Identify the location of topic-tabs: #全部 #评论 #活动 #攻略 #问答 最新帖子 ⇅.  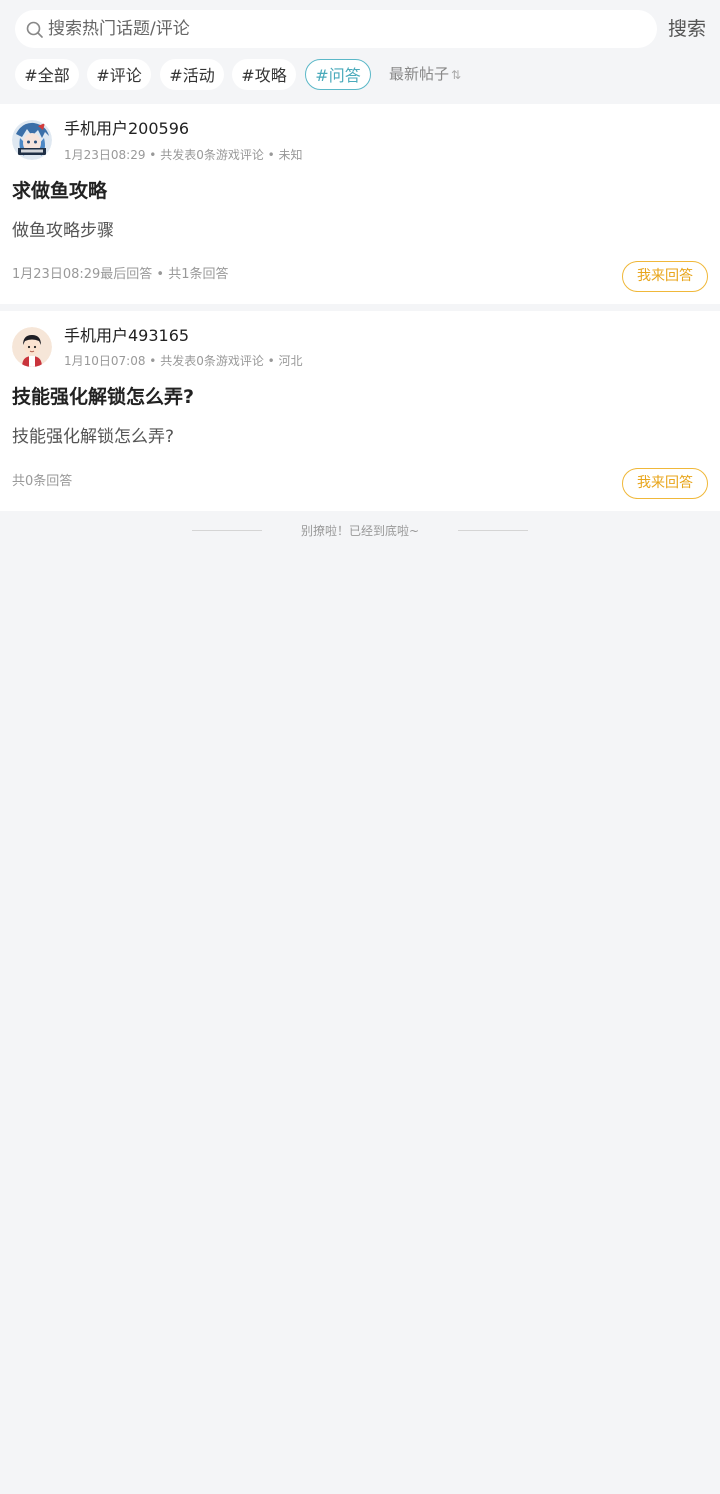
(360, 75).